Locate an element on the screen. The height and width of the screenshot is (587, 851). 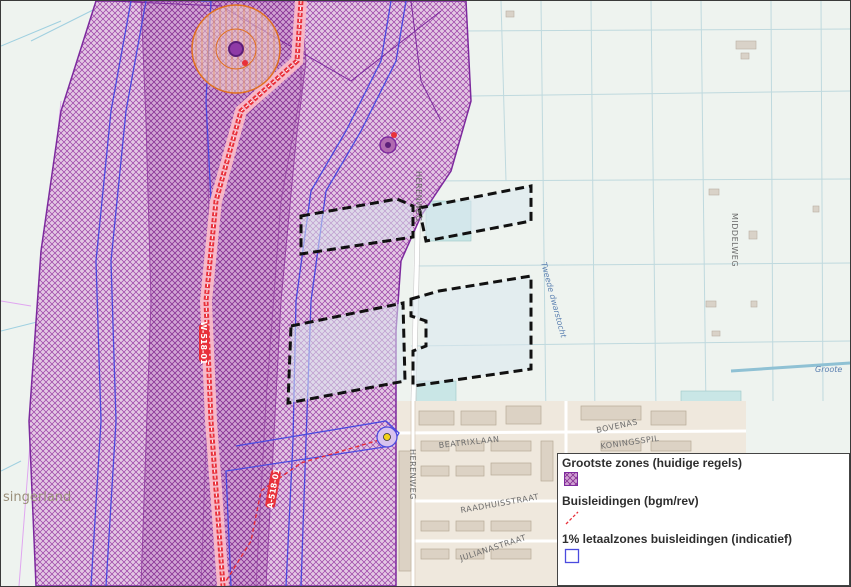
svg-text: W-518-01 is located at coordinates (203, 343).